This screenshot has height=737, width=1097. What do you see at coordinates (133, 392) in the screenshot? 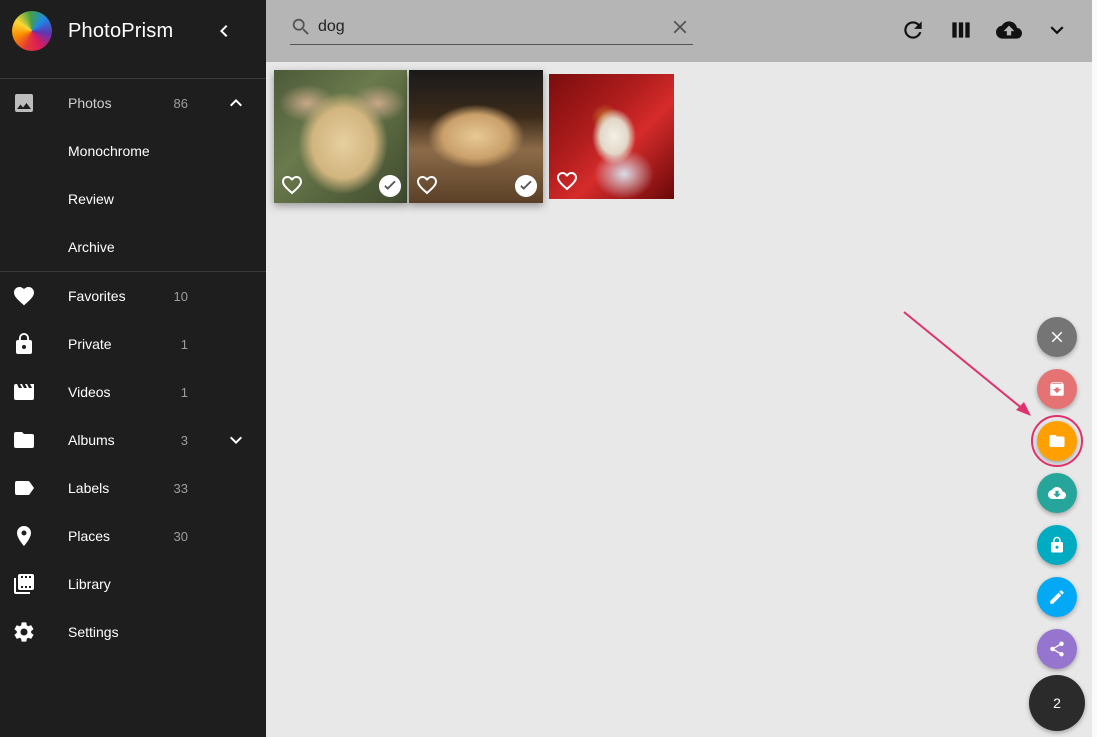
I see `sidebar-item-videos: Videos 1` at bounding box center [133, 392].